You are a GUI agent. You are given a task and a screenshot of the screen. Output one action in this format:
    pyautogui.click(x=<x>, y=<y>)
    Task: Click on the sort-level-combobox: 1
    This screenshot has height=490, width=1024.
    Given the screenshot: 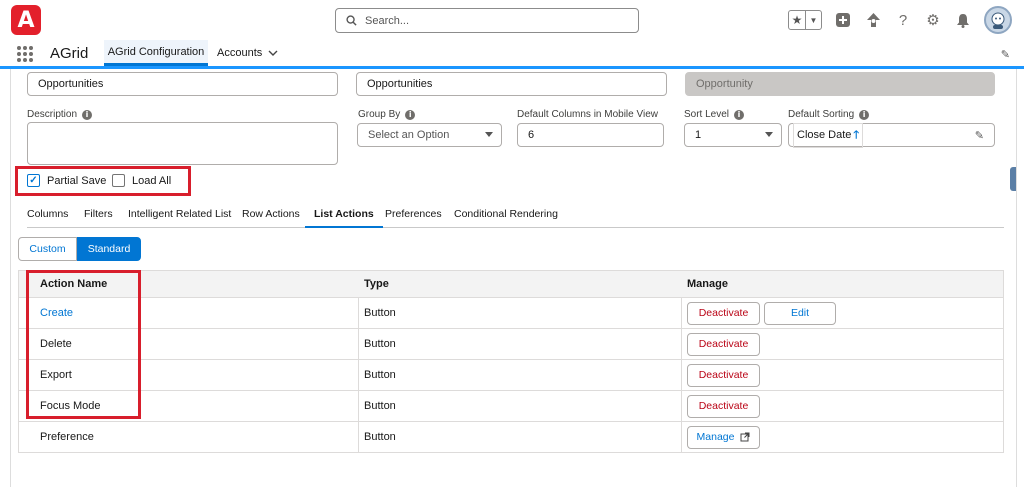 What is the action you would take?
    pyautogui.click(x=733, y=135)
    